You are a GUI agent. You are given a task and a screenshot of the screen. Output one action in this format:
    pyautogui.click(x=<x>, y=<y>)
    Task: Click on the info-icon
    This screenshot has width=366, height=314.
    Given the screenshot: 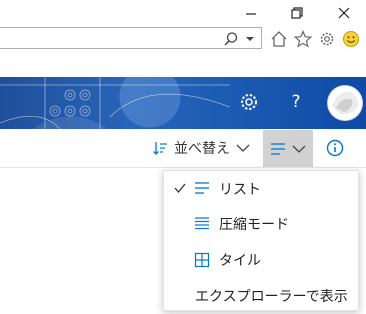 What is the action you would take?
    pyautogui.click(x=335, y=148)
    